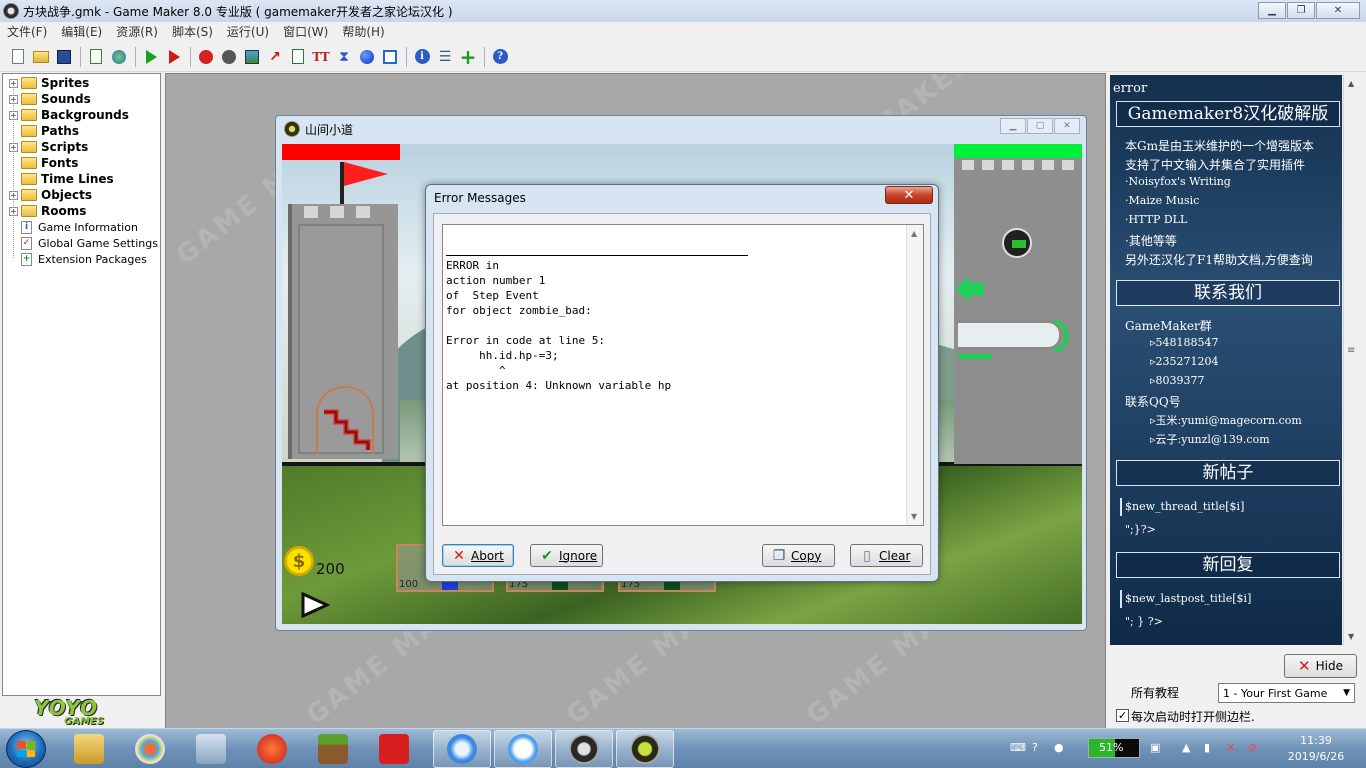 The width and height of the screenshot is (1366, 768). Describe the element at coordinates (422, 57) in the screenshot. I see `game-info-icon: i` at that location.